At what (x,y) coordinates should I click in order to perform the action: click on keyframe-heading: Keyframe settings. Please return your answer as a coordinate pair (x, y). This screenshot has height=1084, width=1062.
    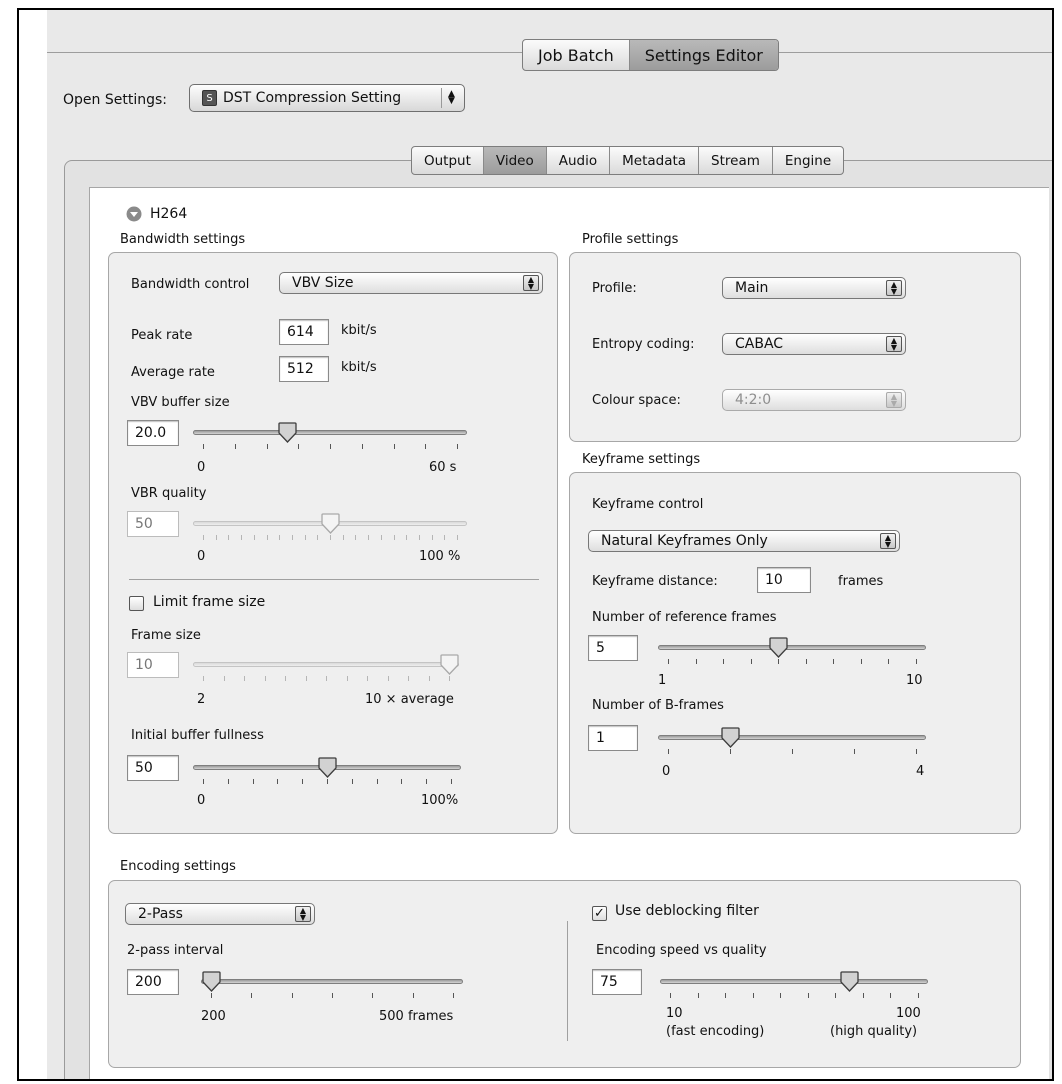
    Looking at the image, I should click on (641, 459).